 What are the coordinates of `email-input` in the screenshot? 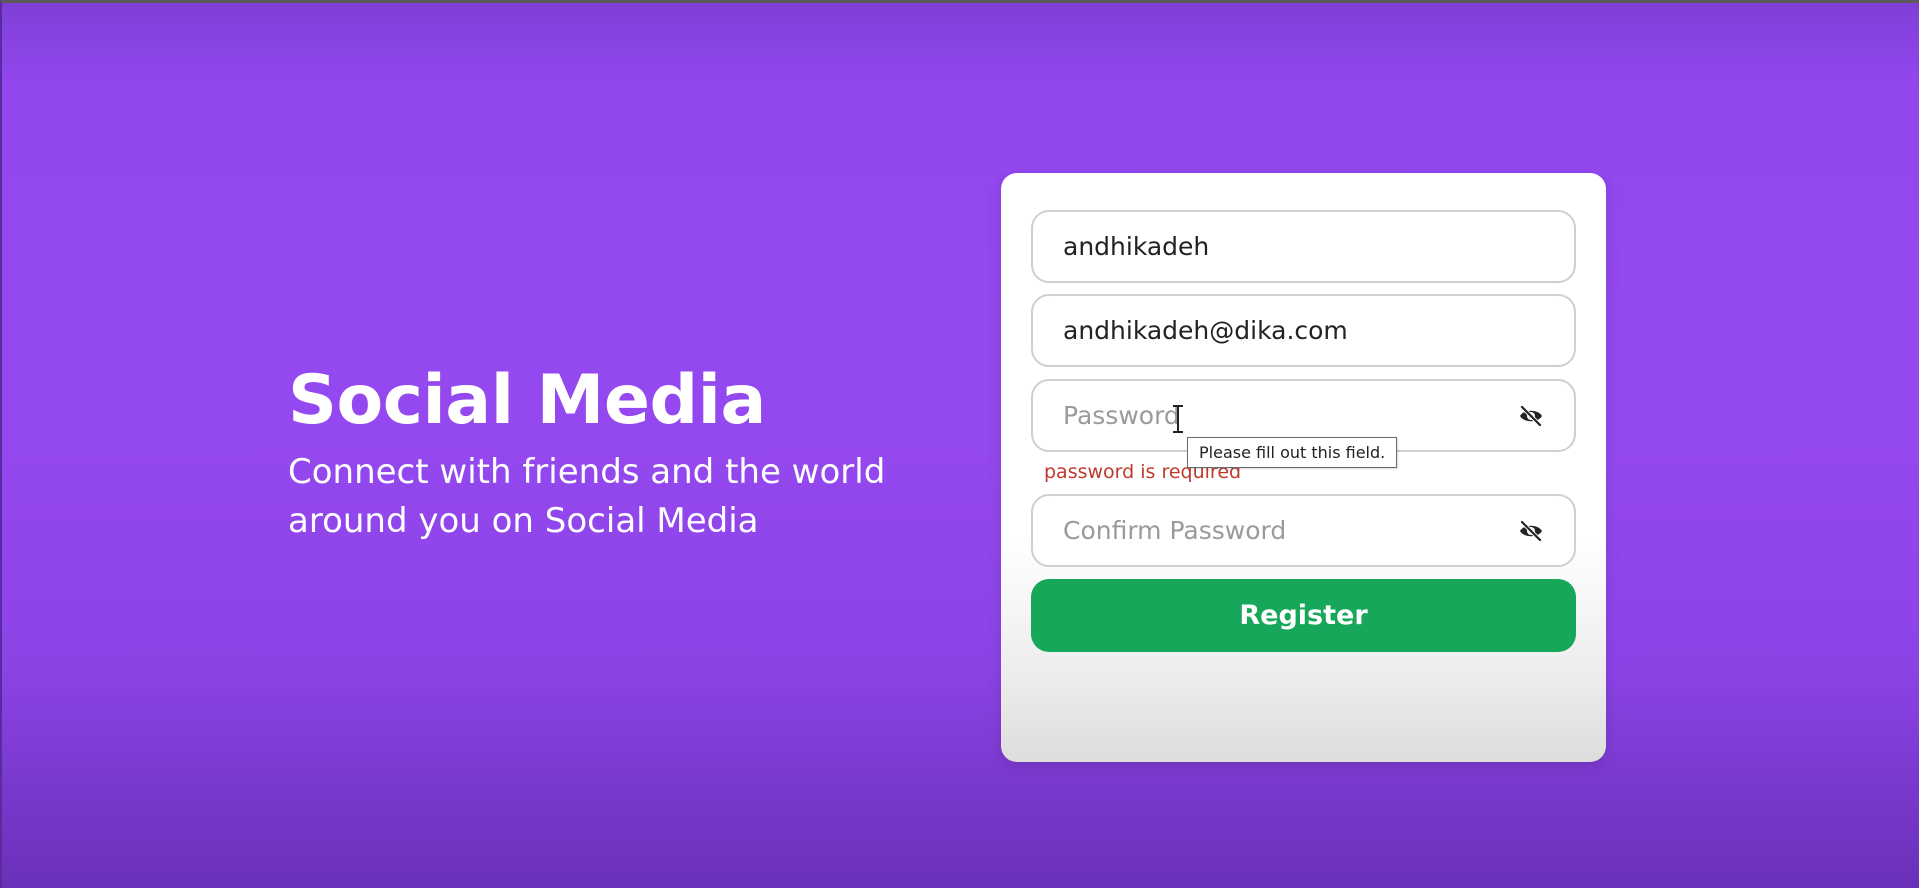 It's located at (1303, 330).